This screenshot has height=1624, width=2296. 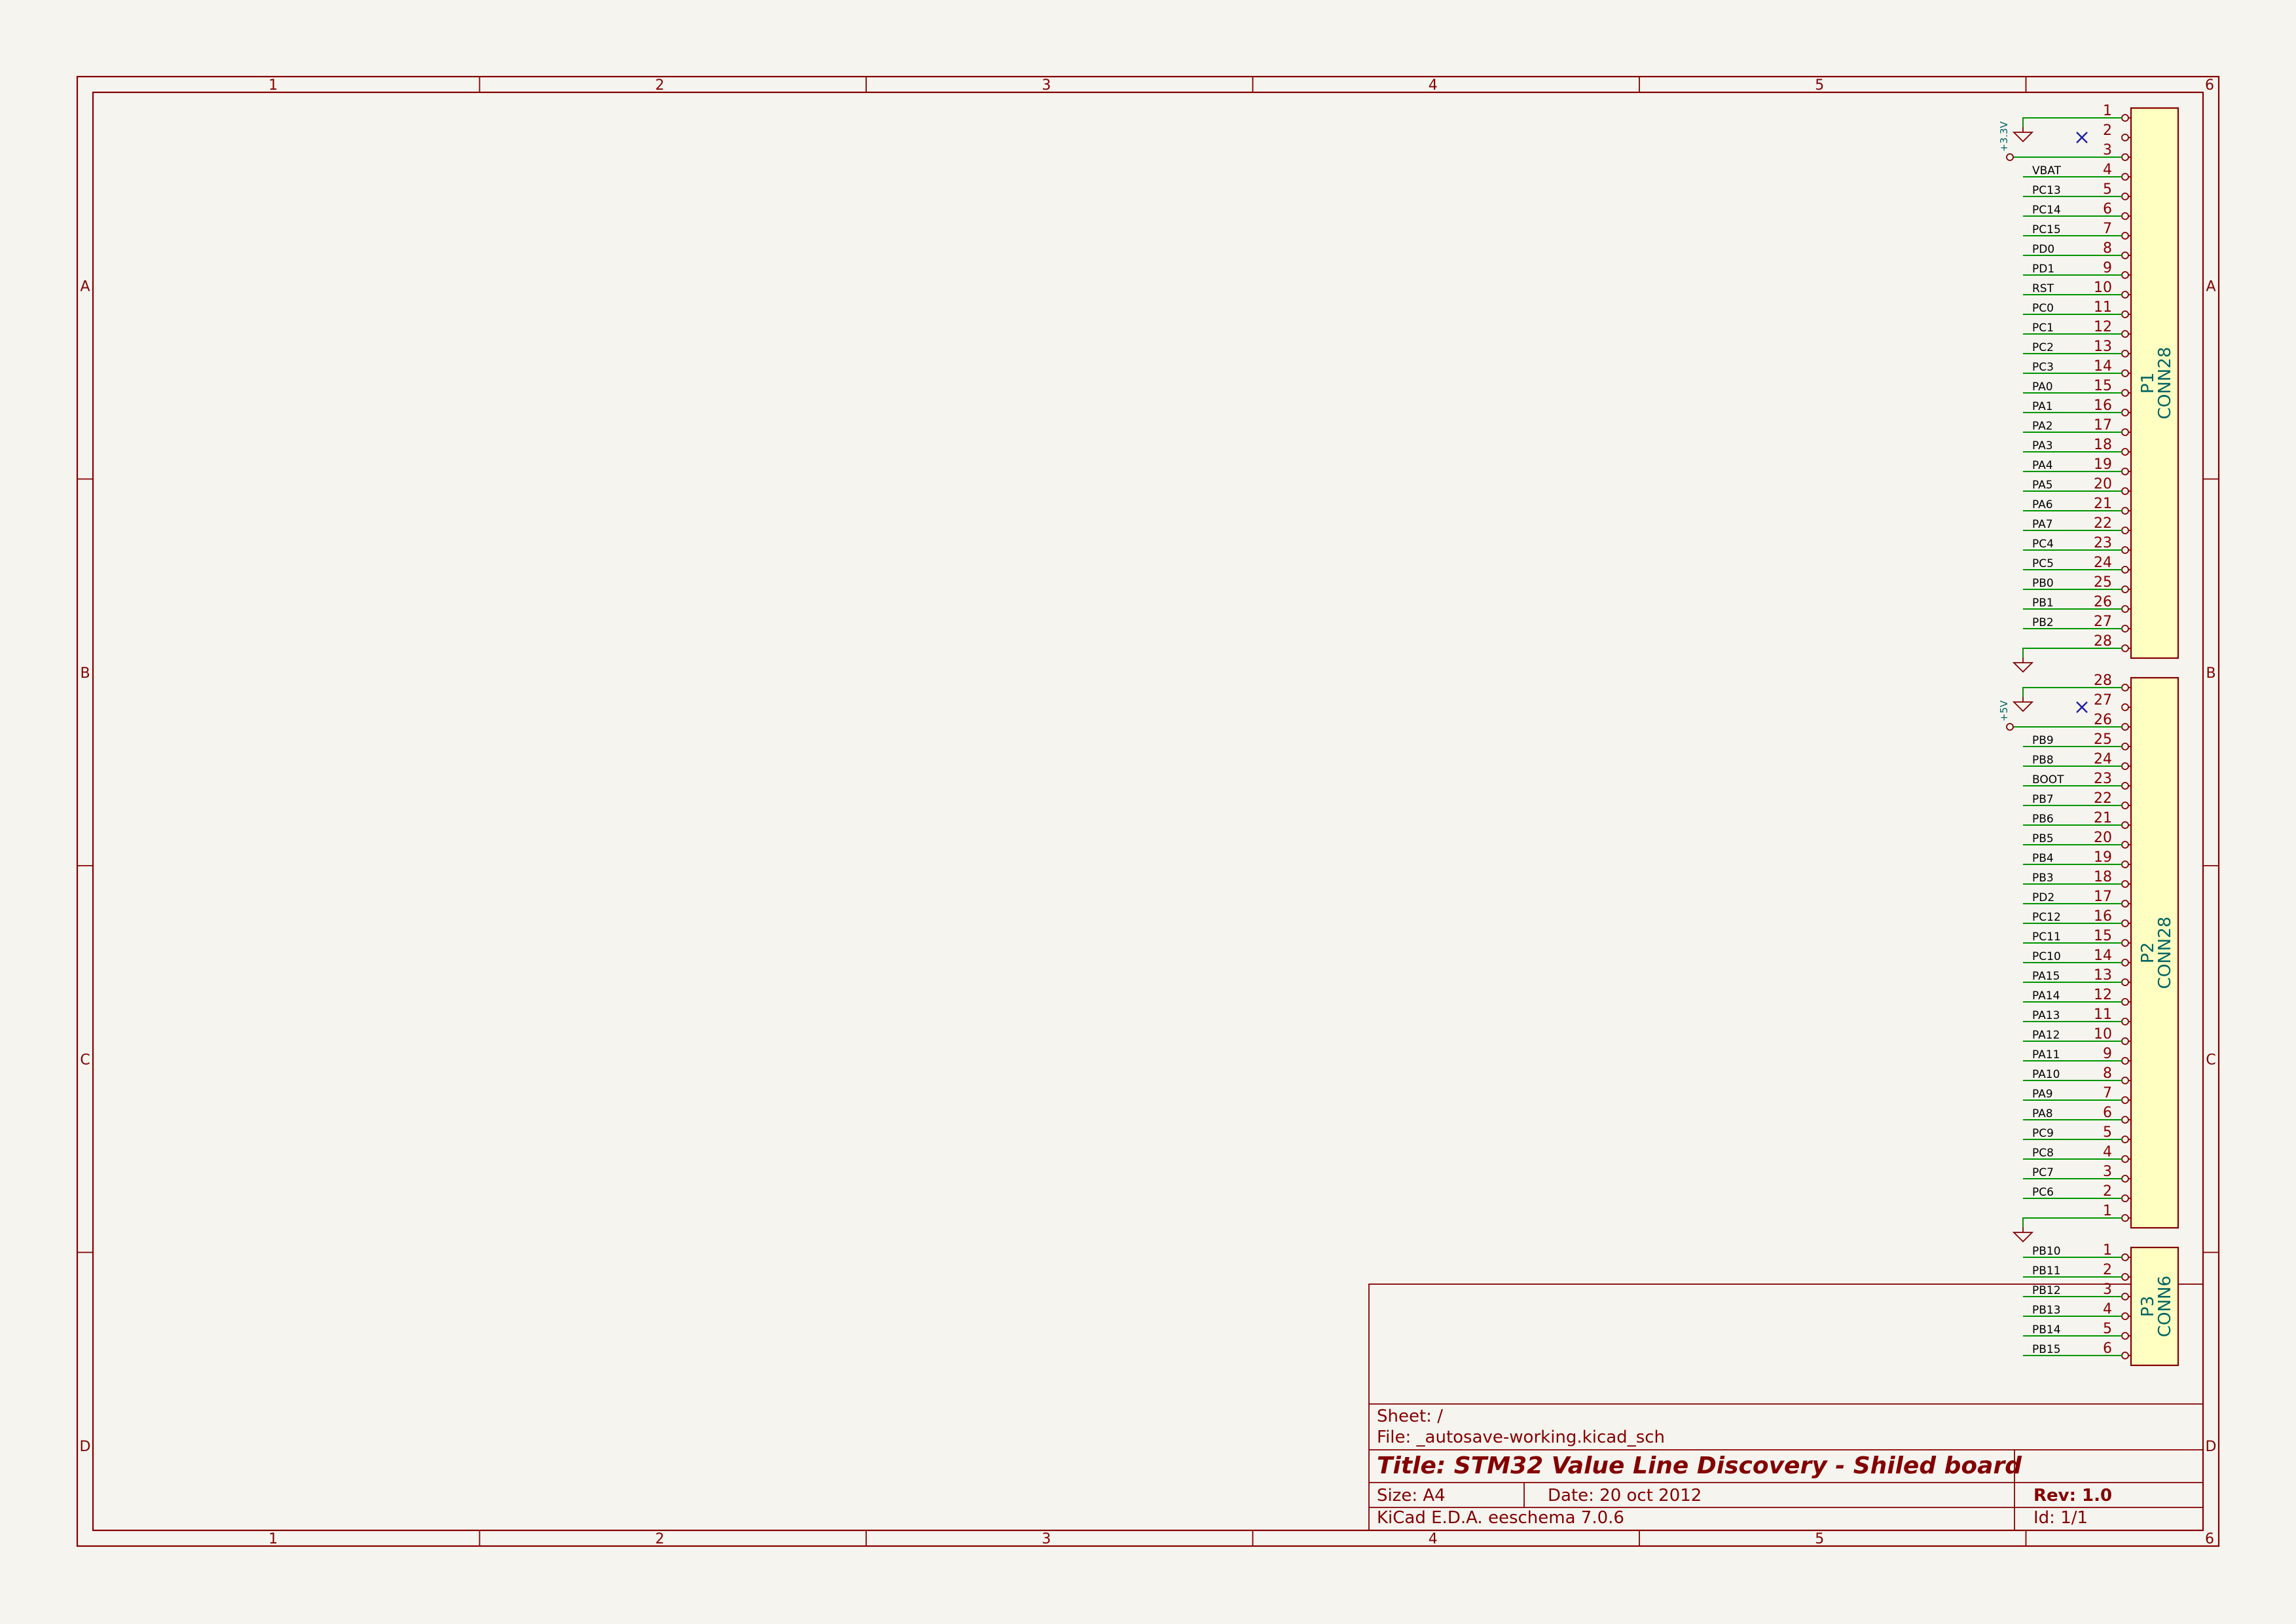 What do you see at coordinates (2165, 953) in the screenshot?
I see `connector-value: CONN28` at bounding box center [2165, 953].